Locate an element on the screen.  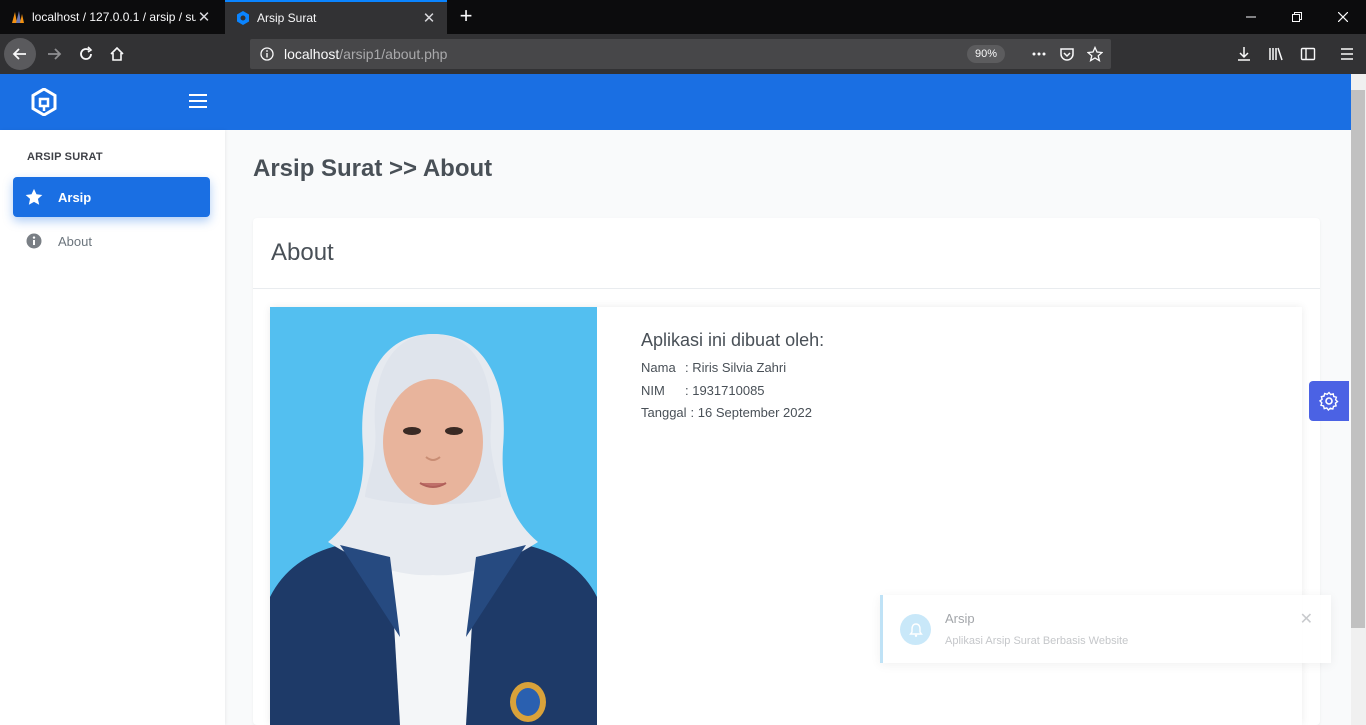
scrollbar-thumb is located at coordinates (1358, 359).